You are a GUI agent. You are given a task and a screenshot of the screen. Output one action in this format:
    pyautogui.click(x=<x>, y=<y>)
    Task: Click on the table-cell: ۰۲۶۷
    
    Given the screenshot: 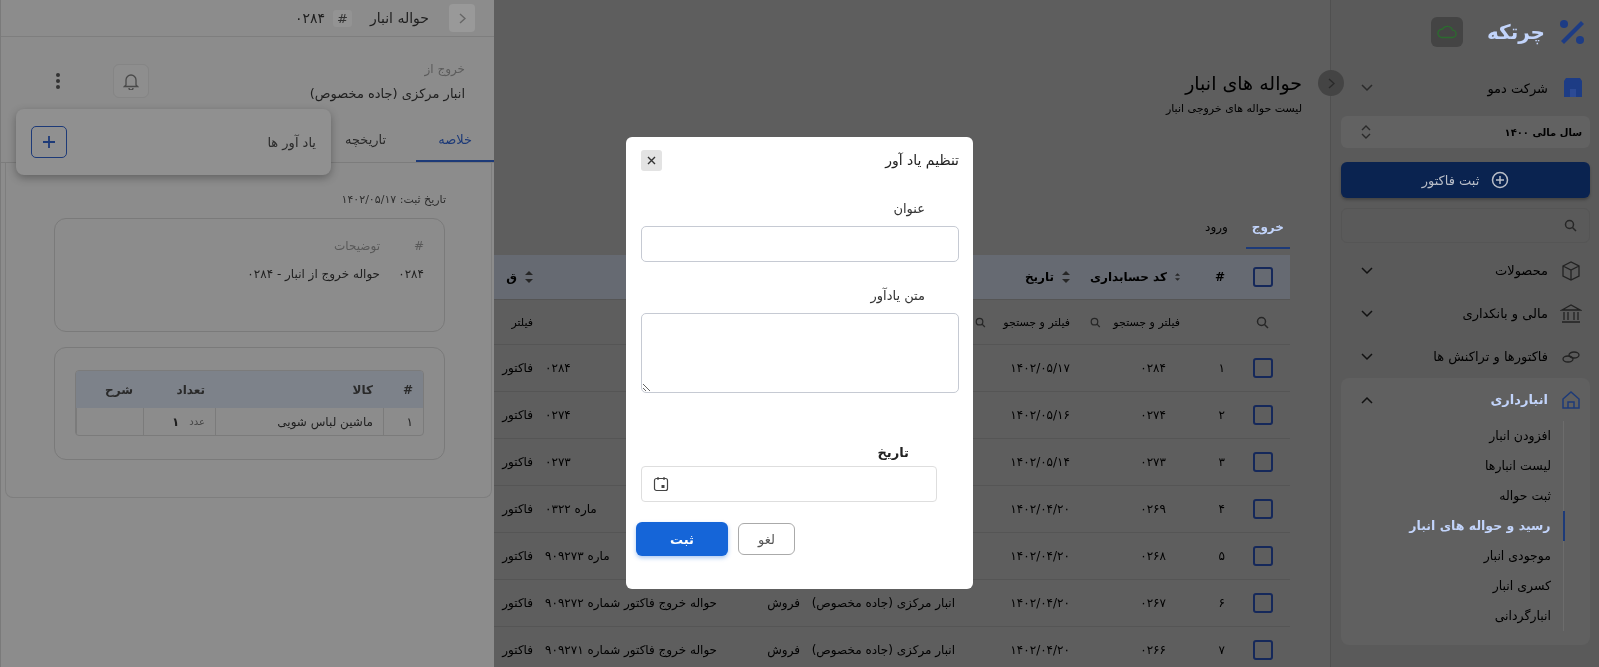 What is the action you would take?
    pyautogui.click(x=1153, y=603)
    